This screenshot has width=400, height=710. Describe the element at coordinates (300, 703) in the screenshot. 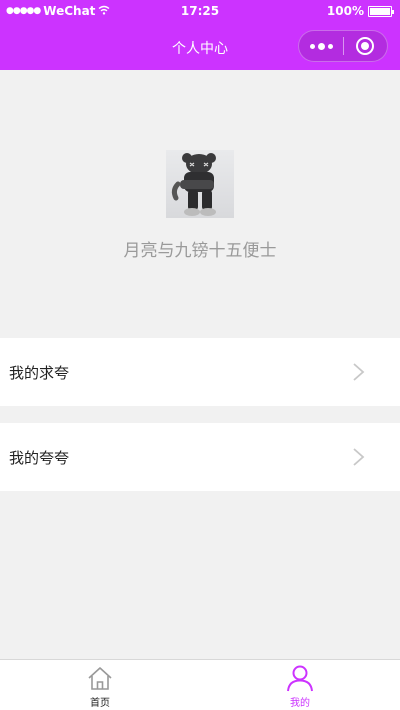

I see `tab-label: 我的` at that location.